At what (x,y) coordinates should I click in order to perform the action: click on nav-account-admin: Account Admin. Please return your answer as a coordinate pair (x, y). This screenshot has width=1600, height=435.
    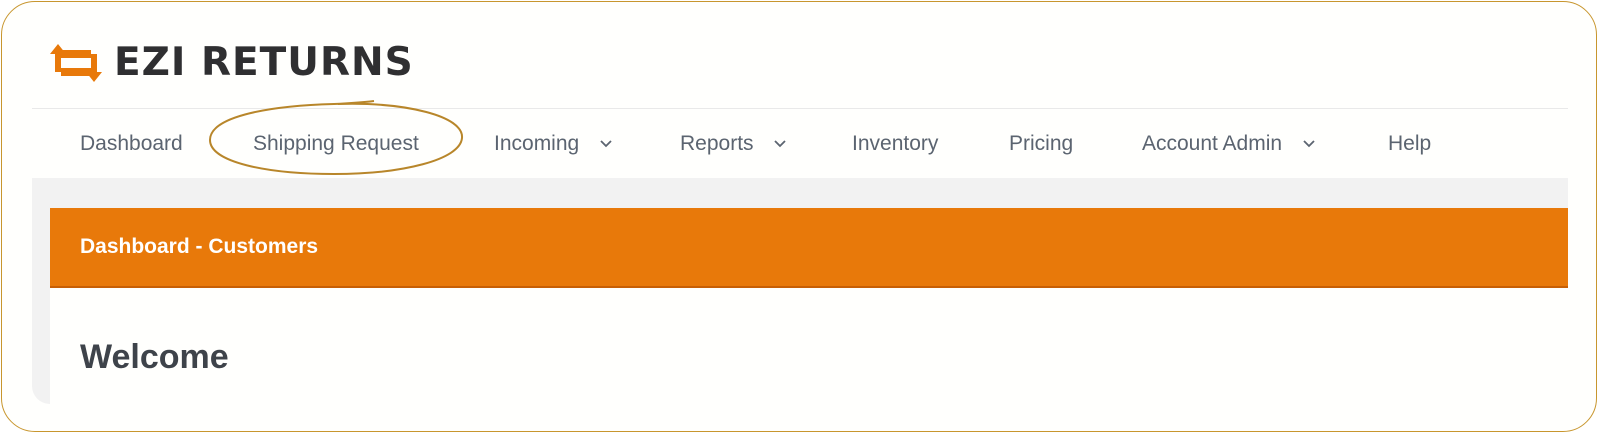
    Looking at the image, I should click on (1229, 143).